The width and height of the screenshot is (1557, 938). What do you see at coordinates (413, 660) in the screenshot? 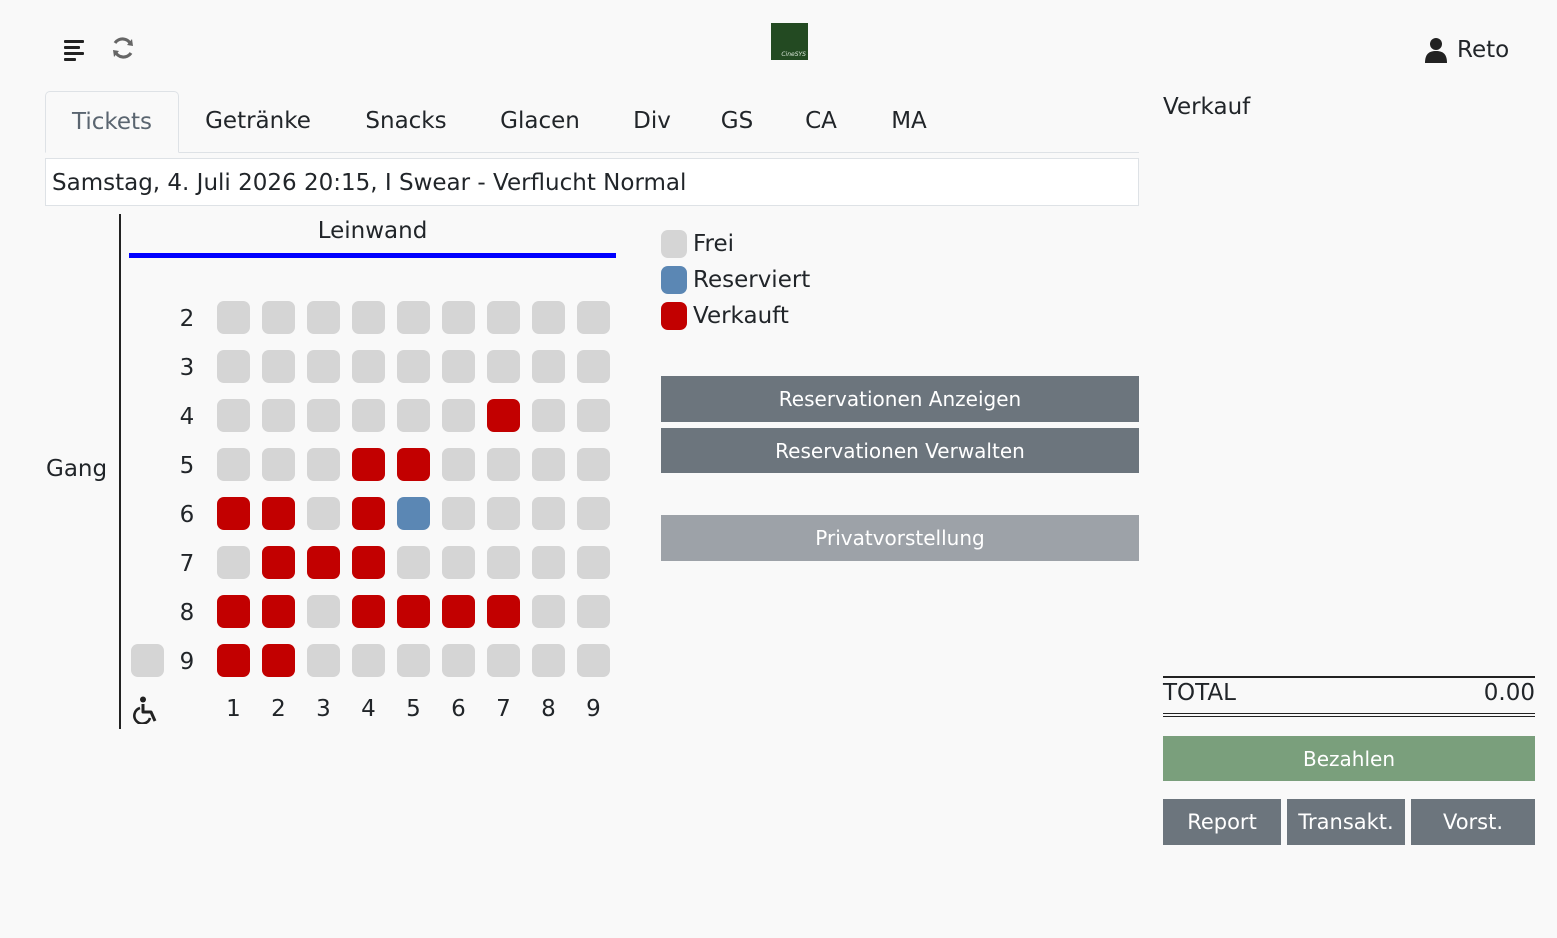
I see `seat-r9-c5` at bounding box center [413, 660].